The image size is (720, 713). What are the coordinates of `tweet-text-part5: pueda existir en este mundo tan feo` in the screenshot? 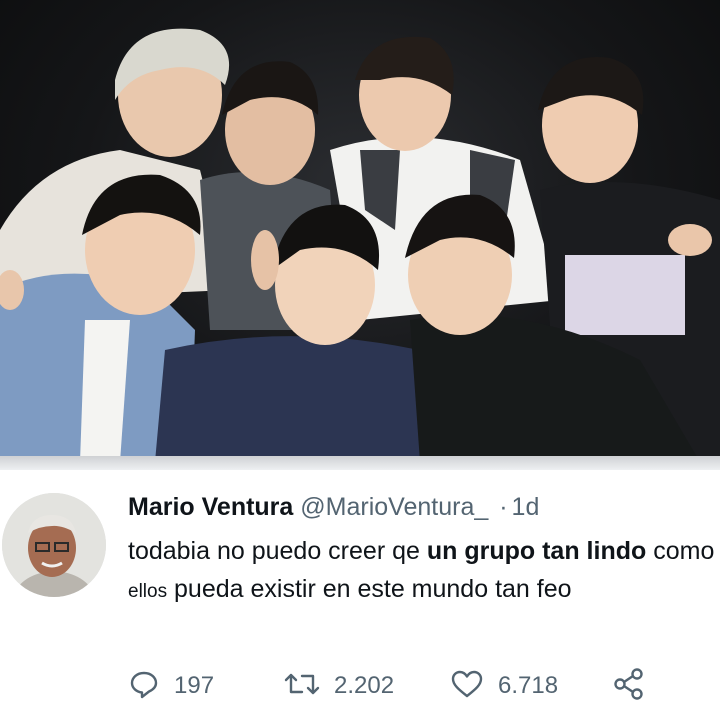 It's located at (373, 589).